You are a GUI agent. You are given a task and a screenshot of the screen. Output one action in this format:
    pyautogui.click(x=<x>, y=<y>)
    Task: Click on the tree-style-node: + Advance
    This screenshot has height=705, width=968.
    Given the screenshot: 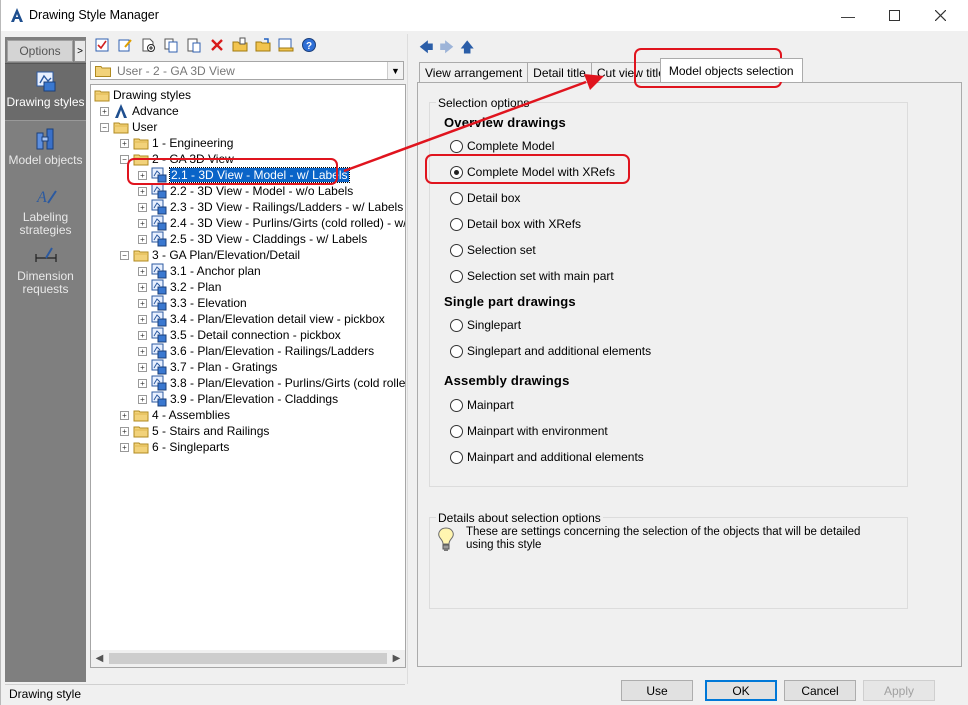 What is the action you would take?
    pyautogui.click(x=139, y=111)
    